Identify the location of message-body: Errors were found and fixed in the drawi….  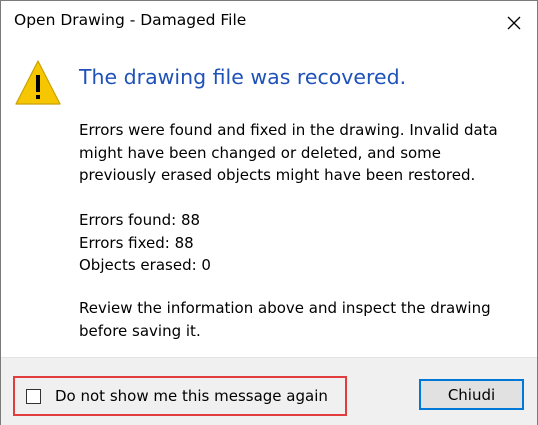
(299, 153).